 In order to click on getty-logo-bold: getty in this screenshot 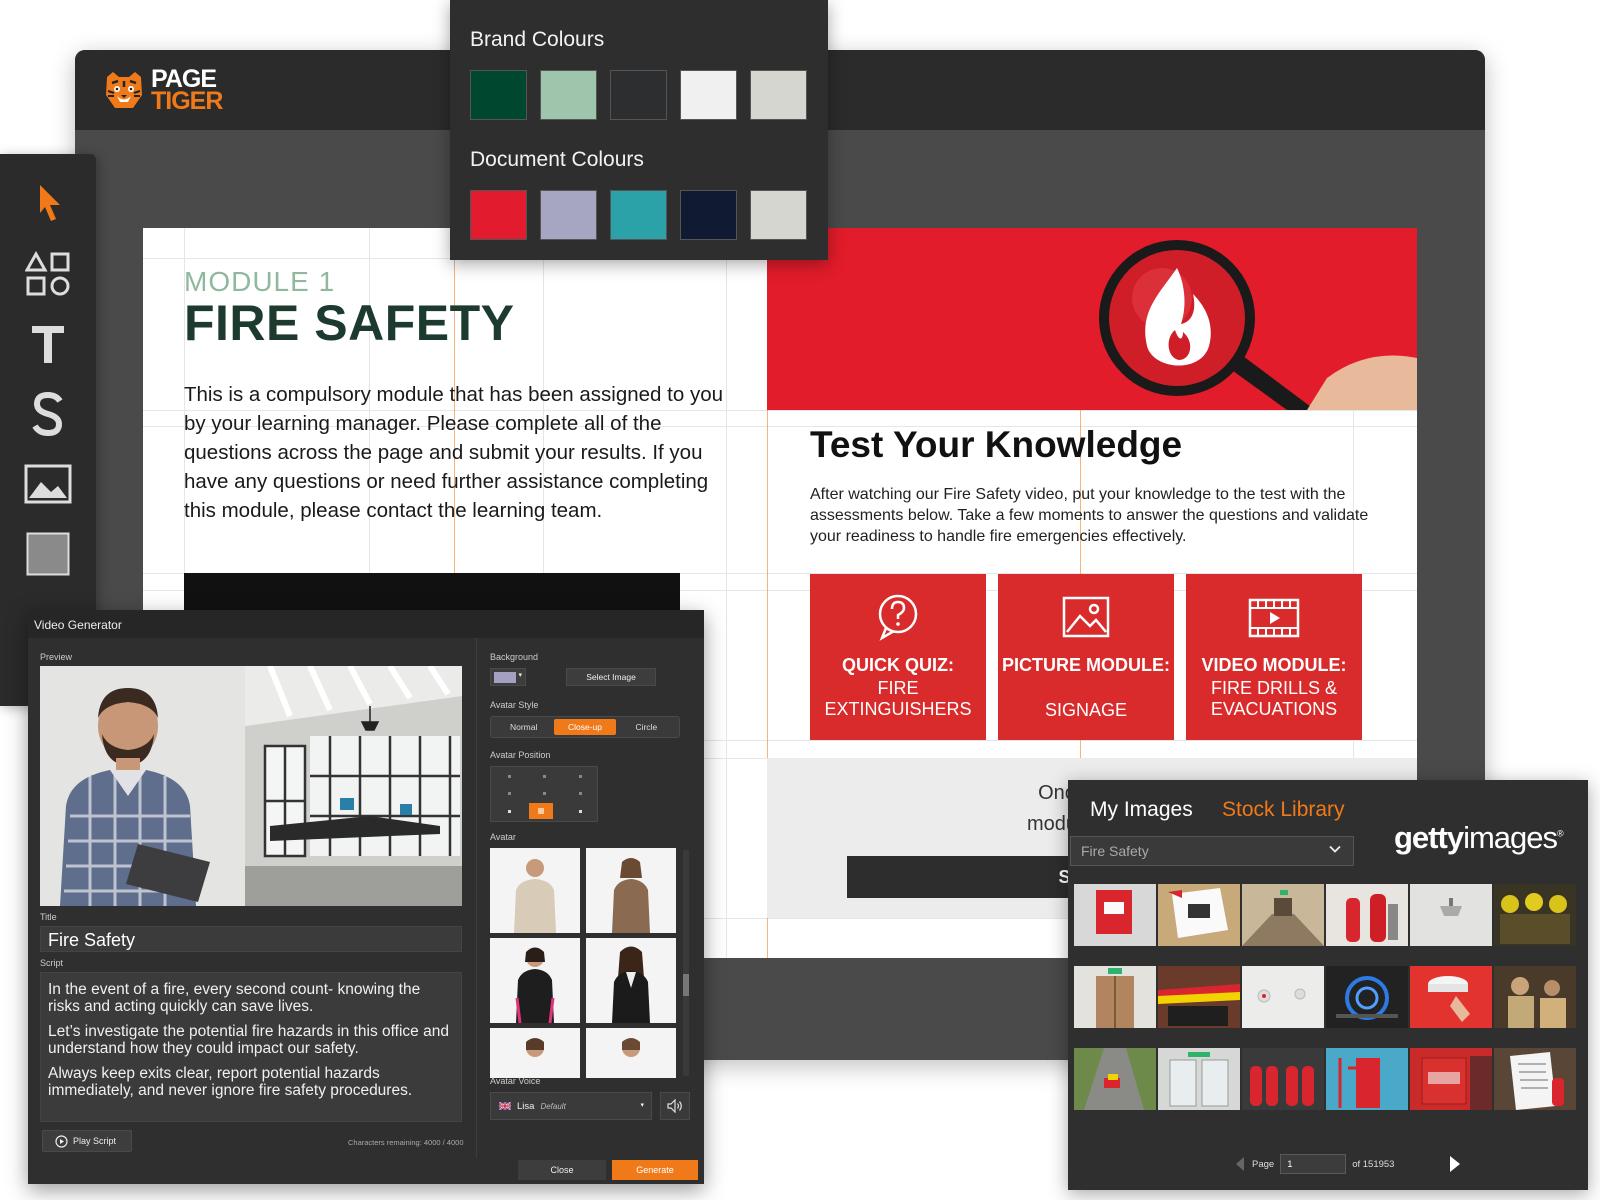, I will do `click(1429, 837)`.